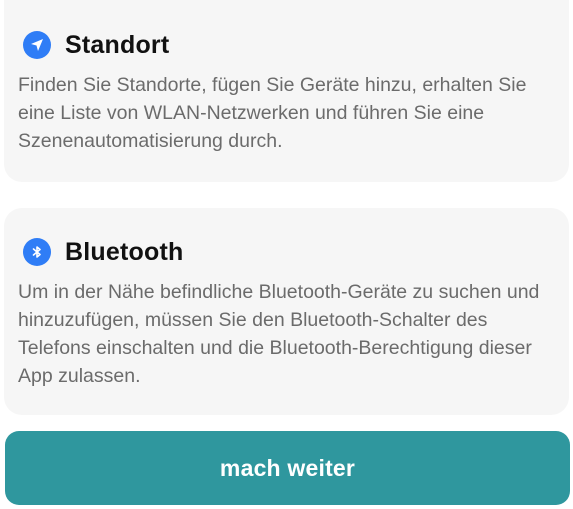 This screenshot has width=573, height=509. I want to click on location-card-header: Standort, so click(286, 45).